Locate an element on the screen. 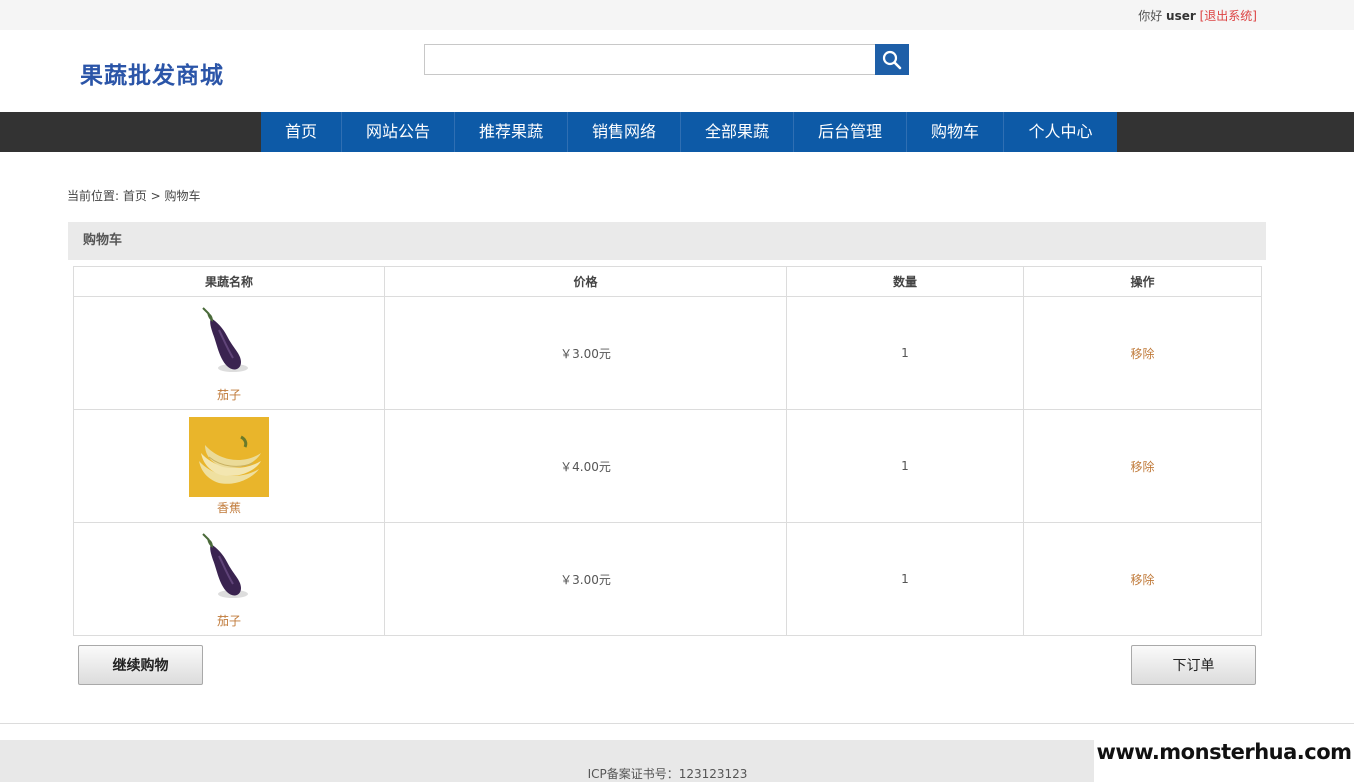  nav-item-announcements: 网站公告 is located at coordinates (398, 132).